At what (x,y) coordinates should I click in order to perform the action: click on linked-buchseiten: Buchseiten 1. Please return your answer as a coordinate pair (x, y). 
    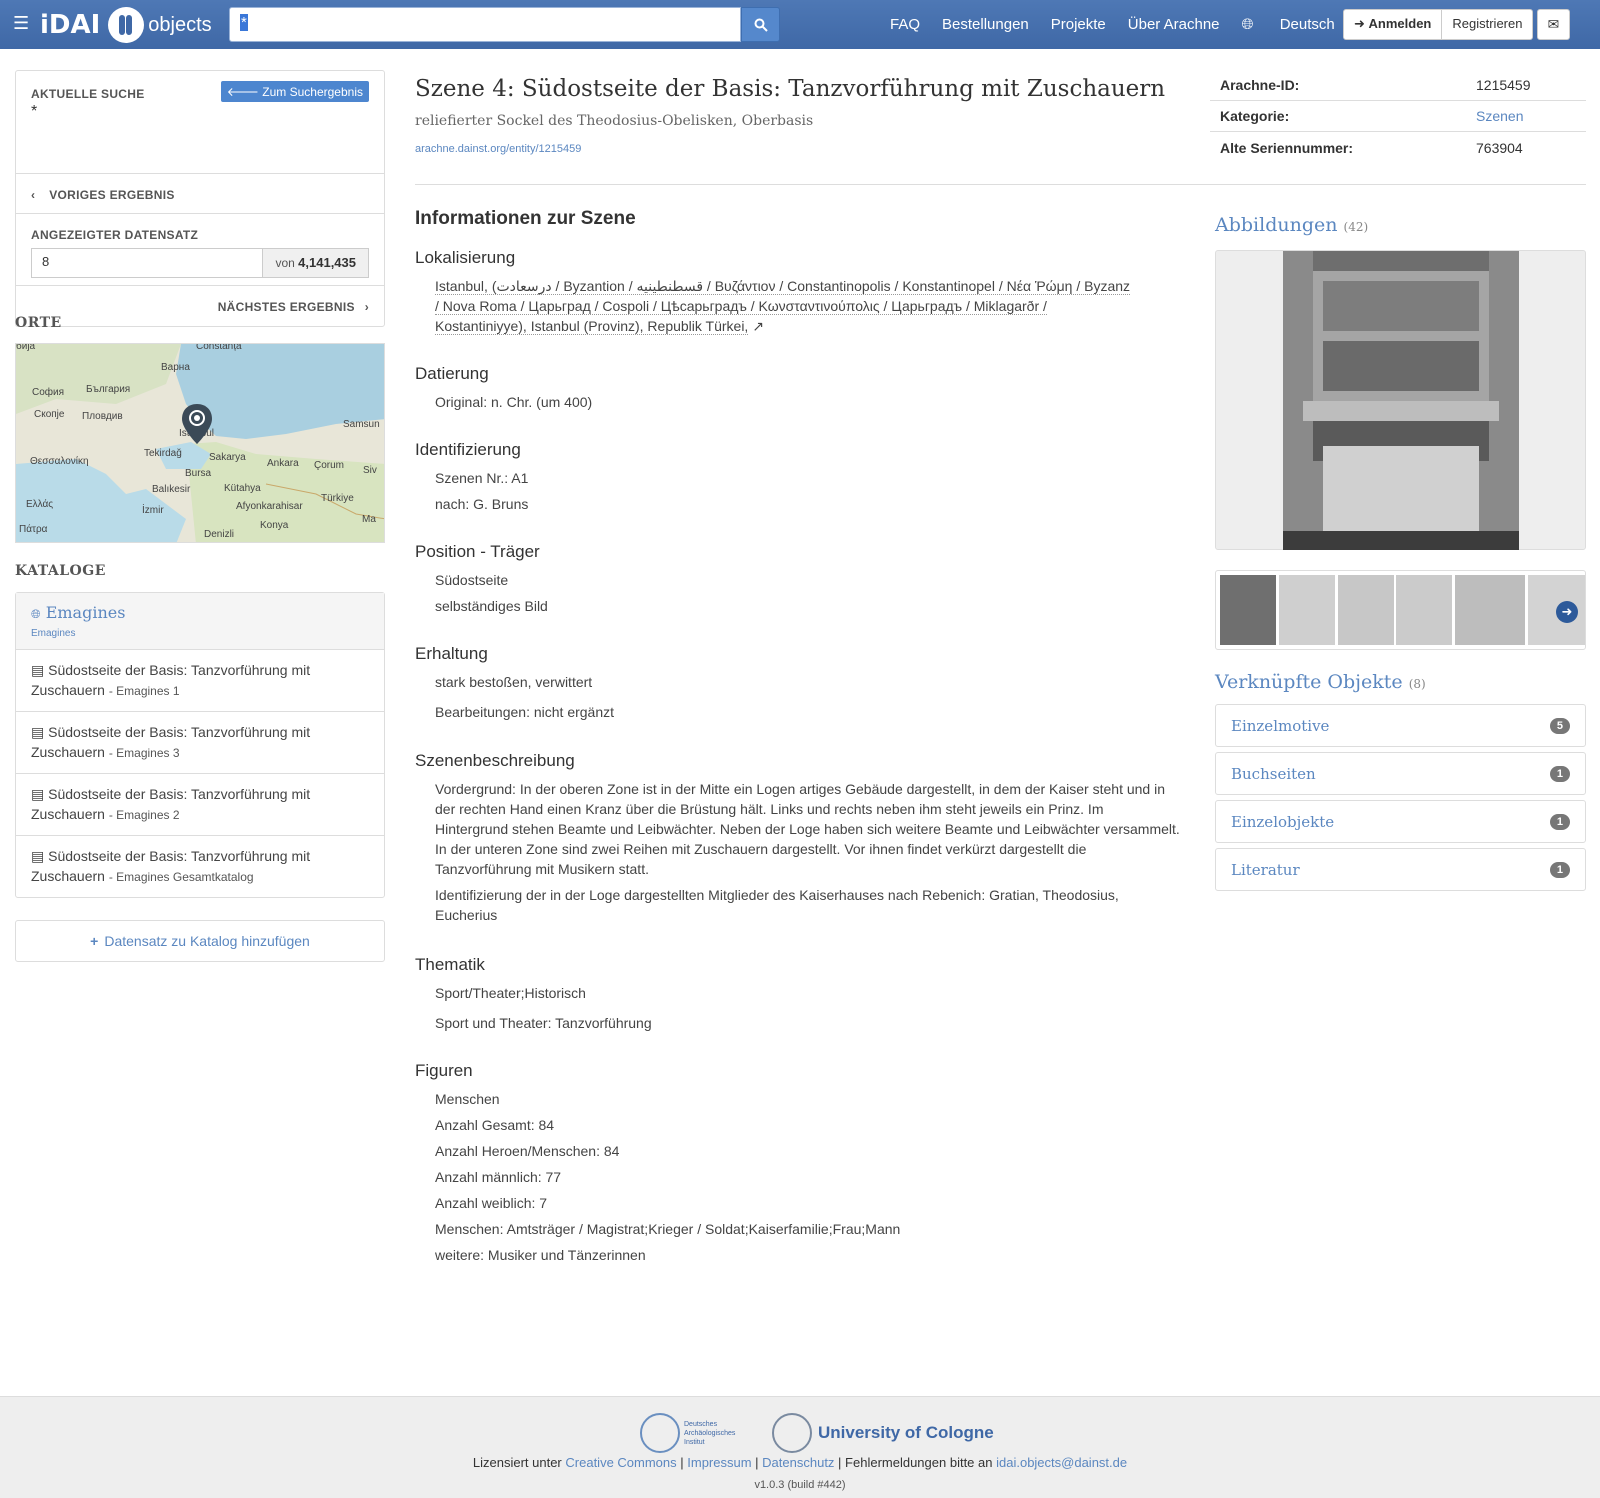
    Looking at the image, I should click on (1400, 773).